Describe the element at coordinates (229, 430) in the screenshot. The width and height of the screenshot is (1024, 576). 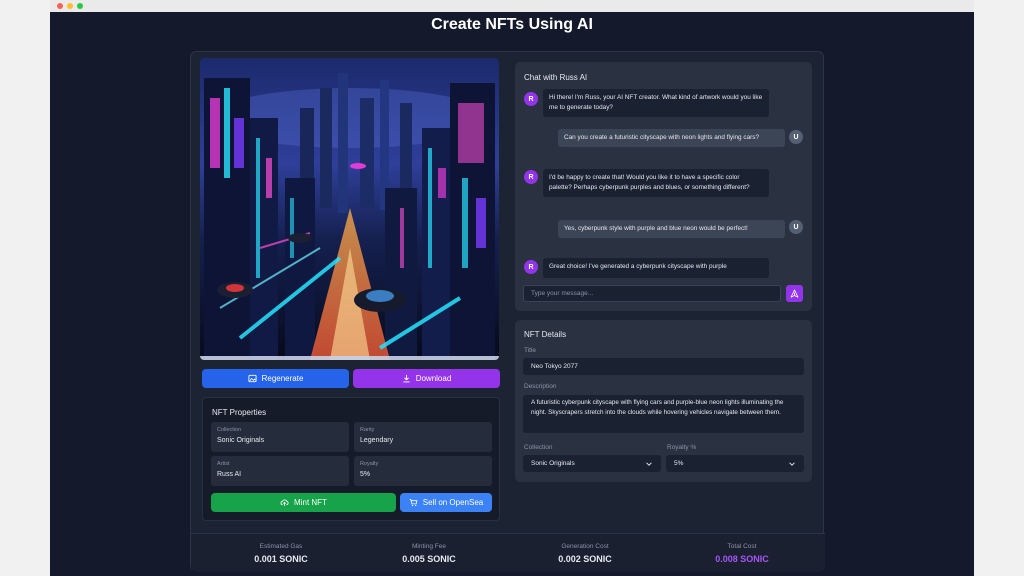
I see `property-label: Collection` at that location.